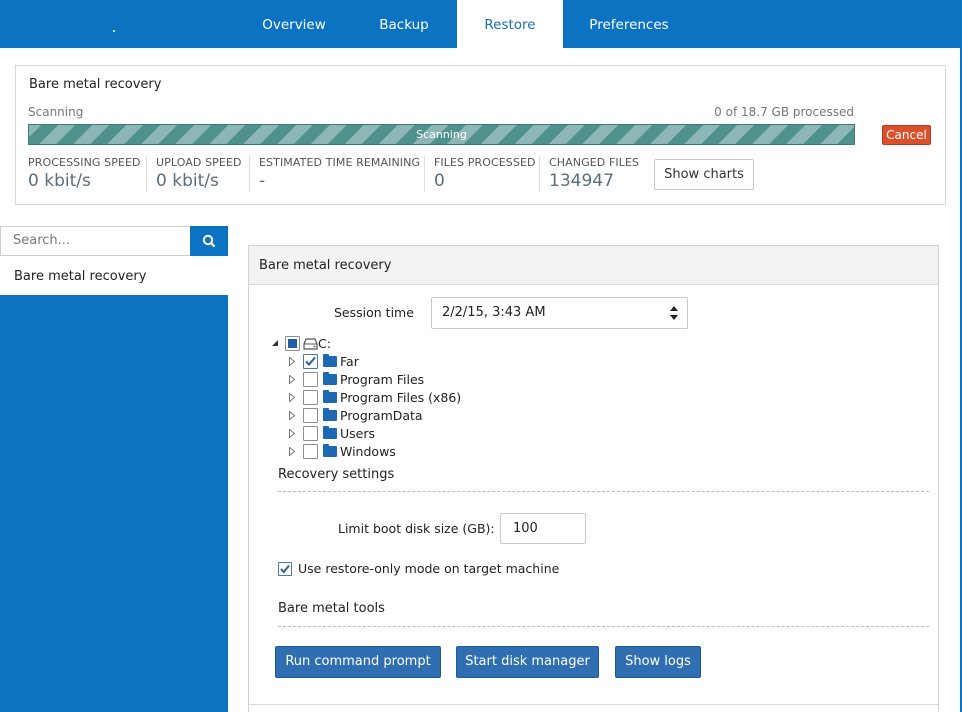 The height and width of the screenshot is (712, 962). I want to click on stat-label: FILES PROCESSED, so click(485, 162).